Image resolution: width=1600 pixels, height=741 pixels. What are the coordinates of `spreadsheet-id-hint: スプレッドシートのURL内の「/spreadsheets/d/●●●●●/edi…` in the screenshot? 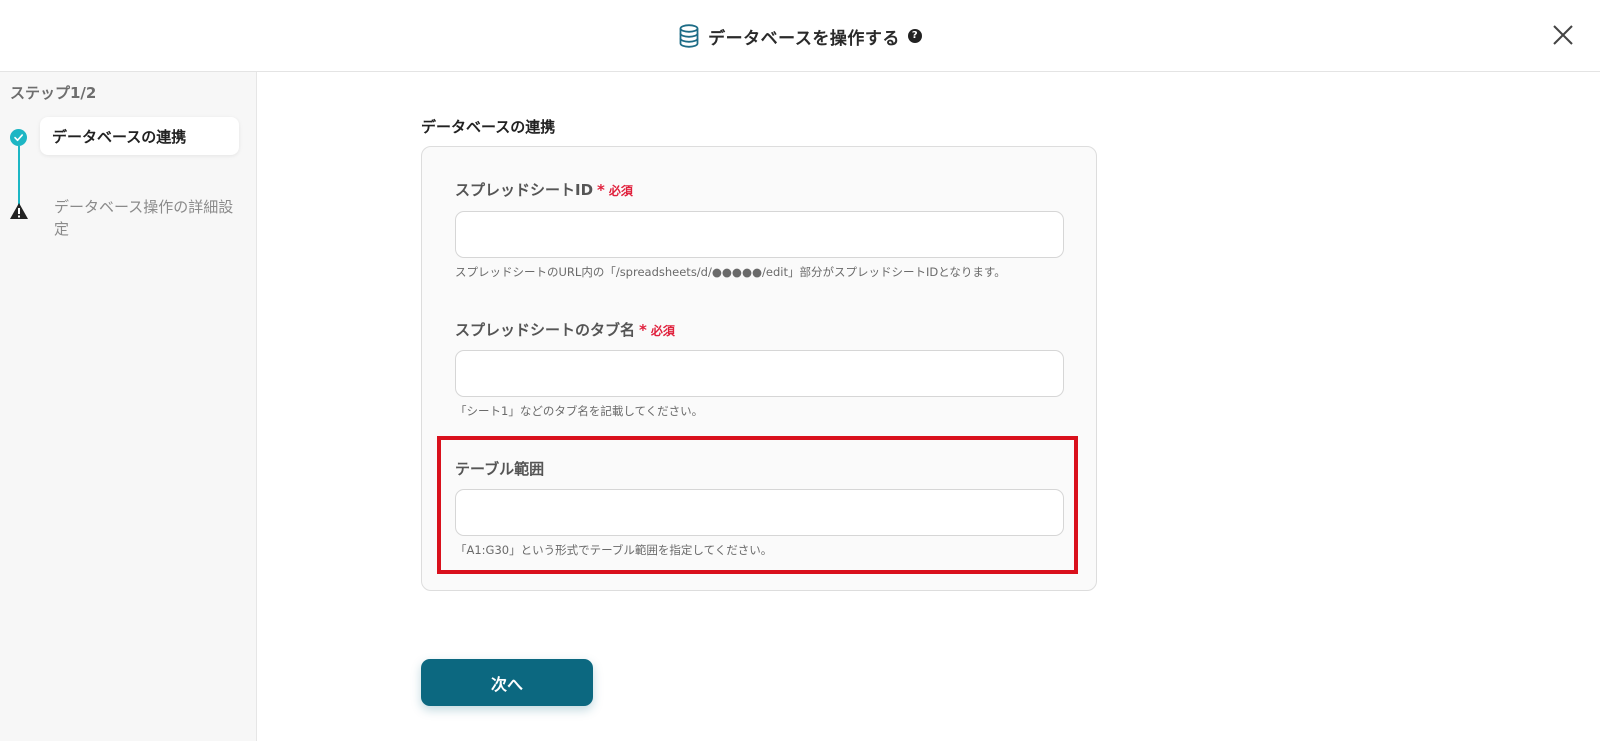 It's located at (730, 272).